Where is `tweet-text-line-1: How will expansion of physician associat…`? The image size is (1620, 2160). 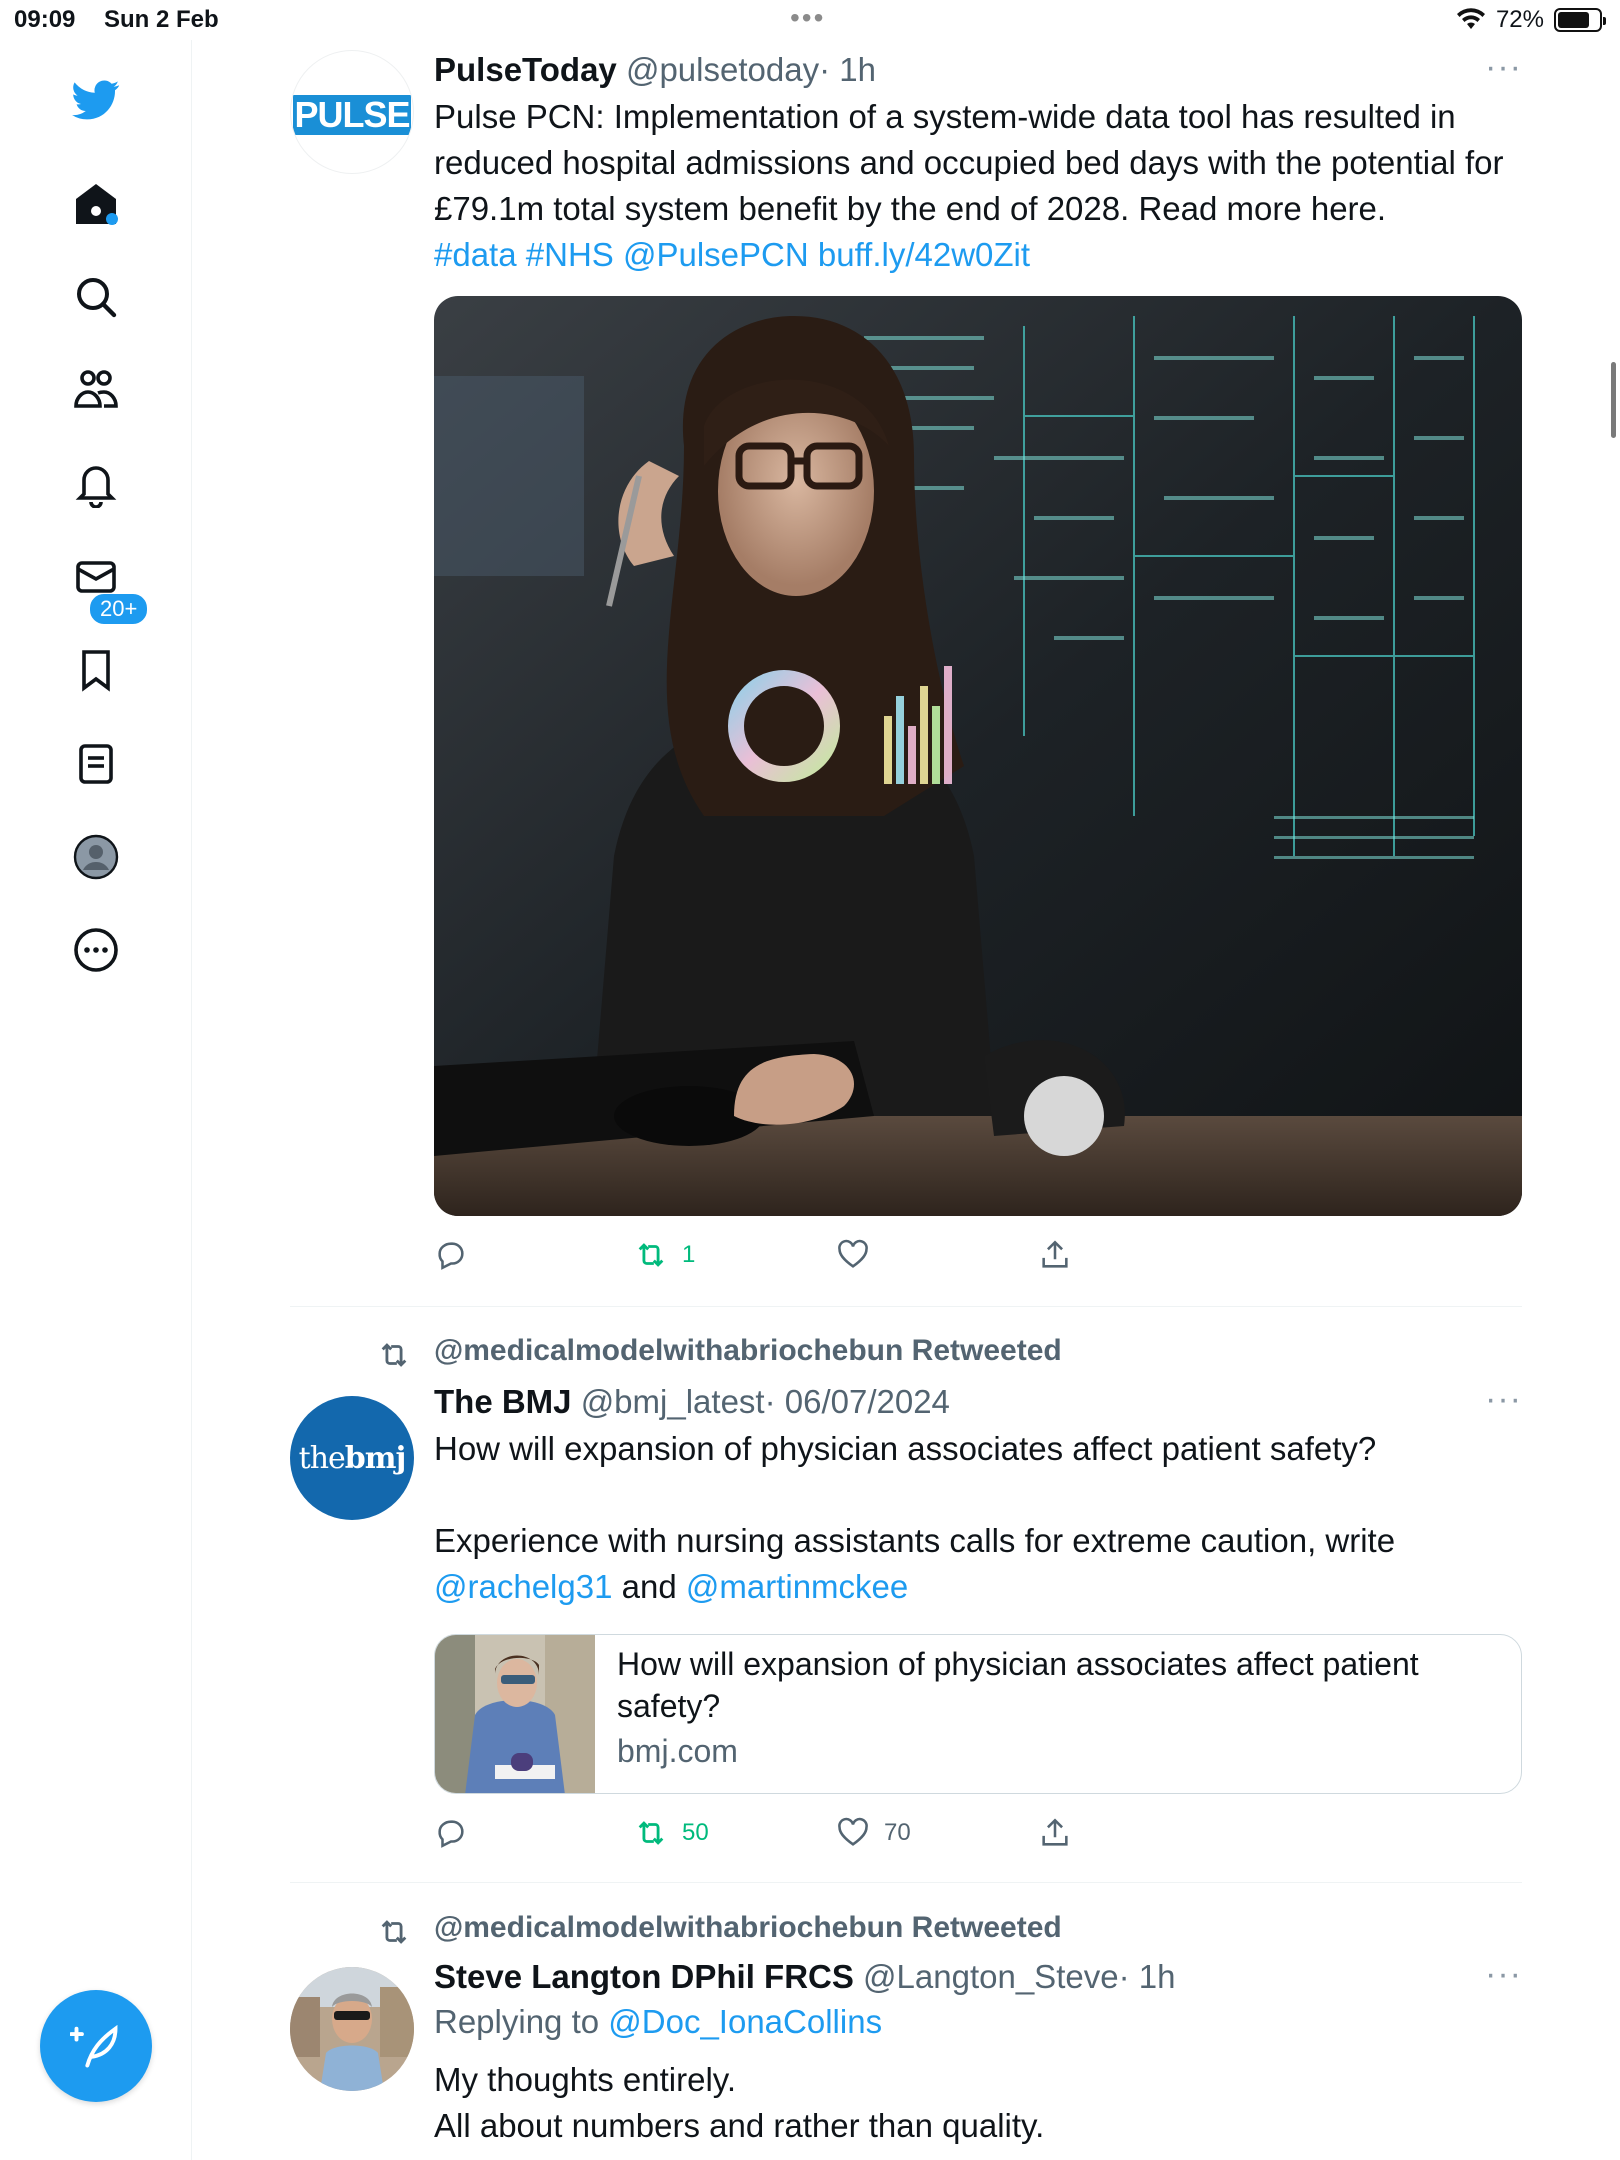
tweet-text-line-1: How will expansion of physician associat… is located at coordinates (905, 1448).